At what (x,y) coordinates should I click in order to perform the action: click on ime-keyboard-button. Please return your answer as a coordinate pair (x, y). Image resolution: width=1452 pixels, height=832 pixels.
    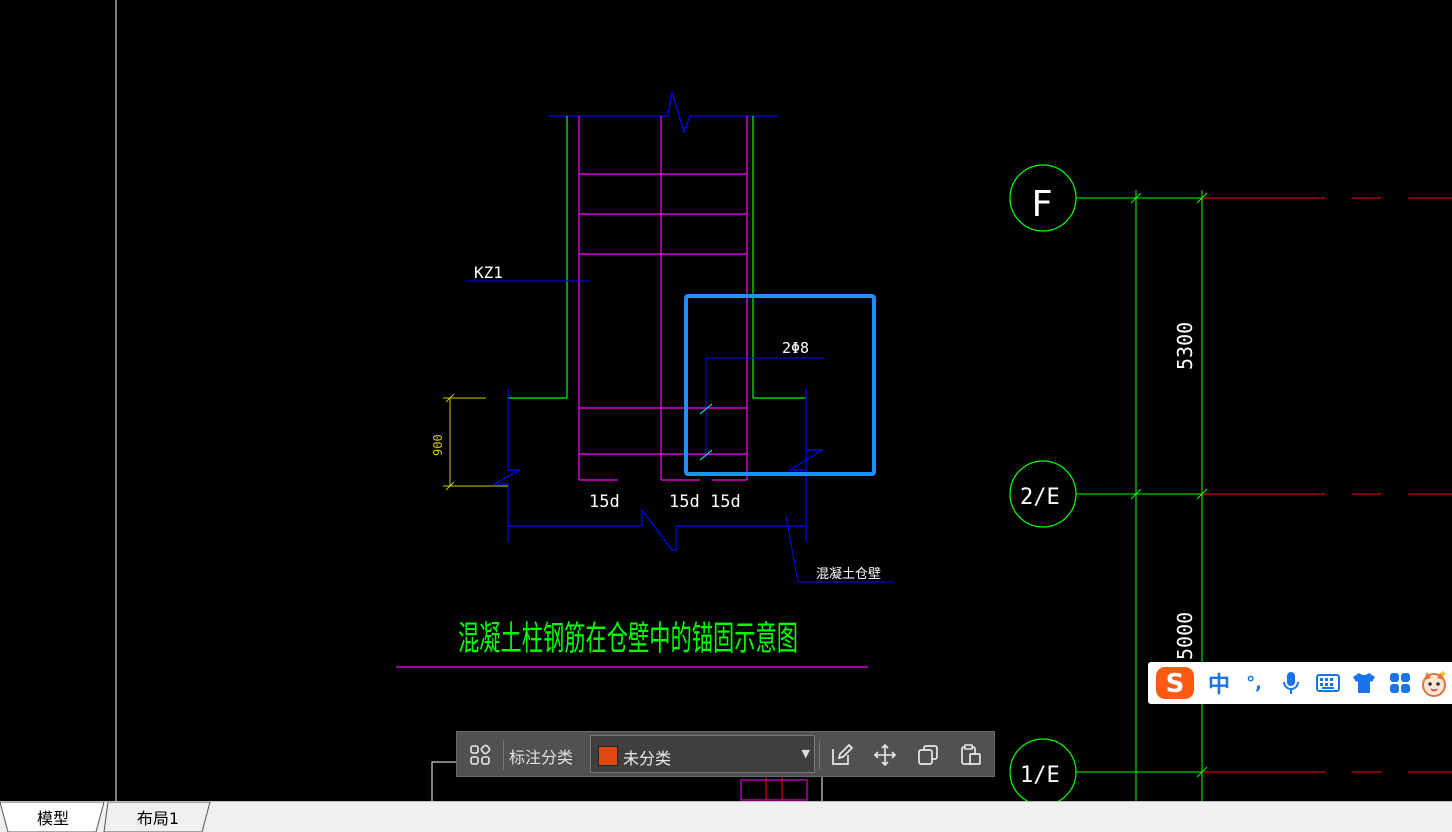
    Looking at the image, I should click on (1328, 683).